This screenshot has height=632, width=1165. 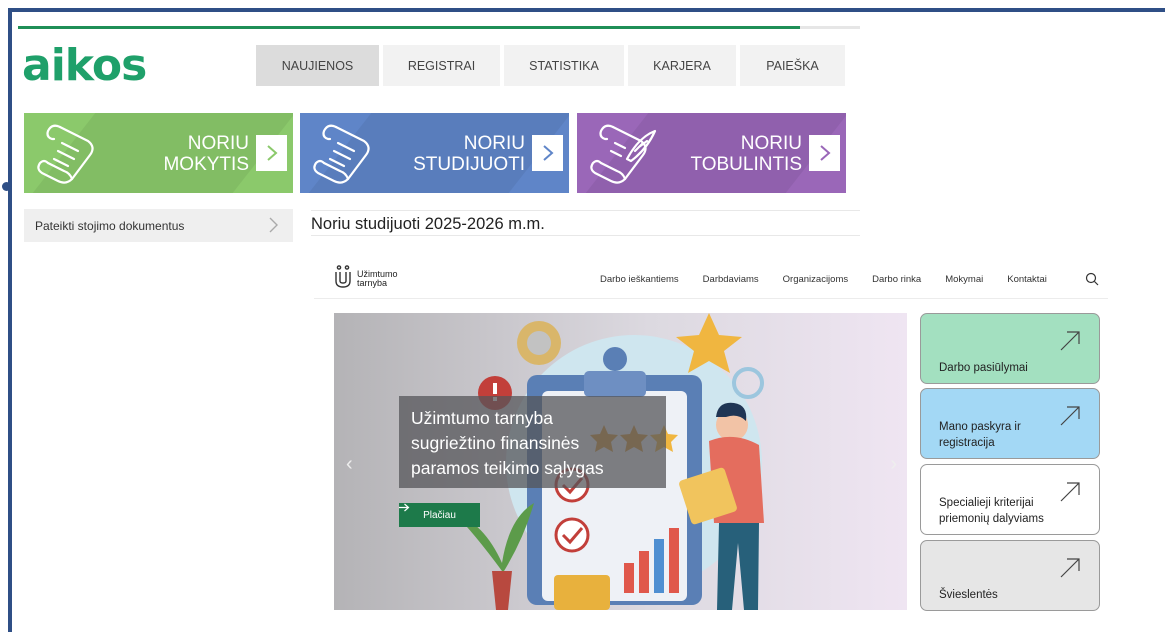 What do you see at coordinates (441, 65) in the screenshot?
I see `nav-tab-registrai: REGISTRAI` at bounding box center [441, 65].